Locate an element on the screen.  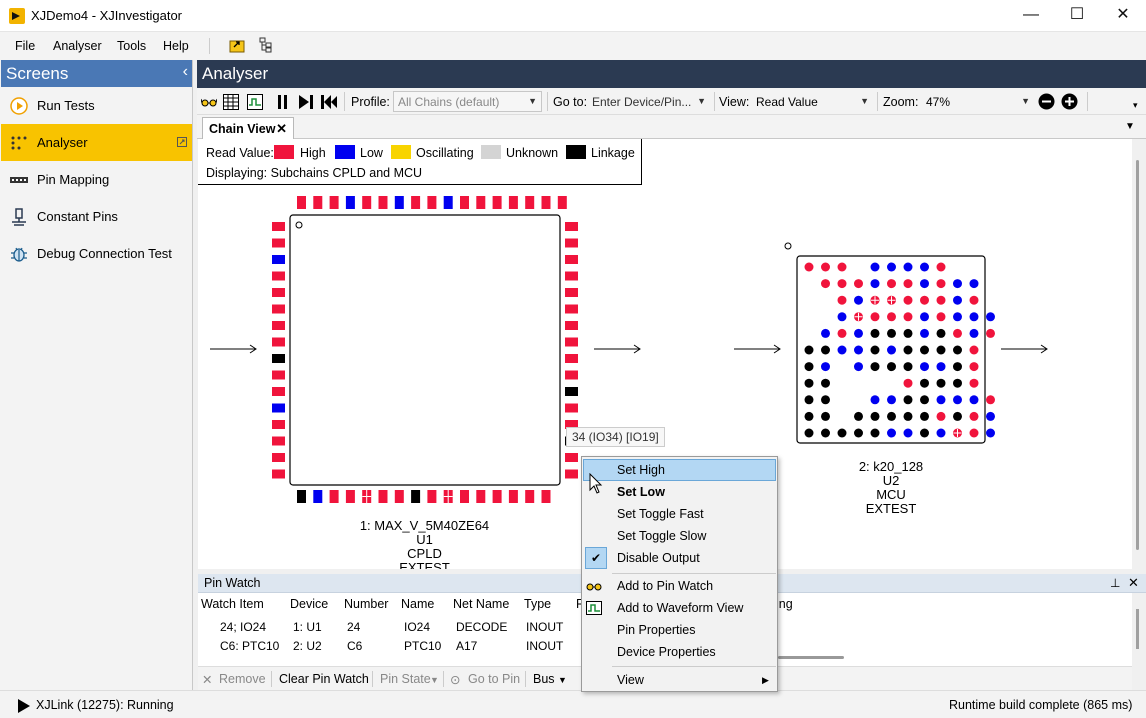
menu-item-set-toggle-fast: Set Toggle Fast is located at coordinates (660, 514).